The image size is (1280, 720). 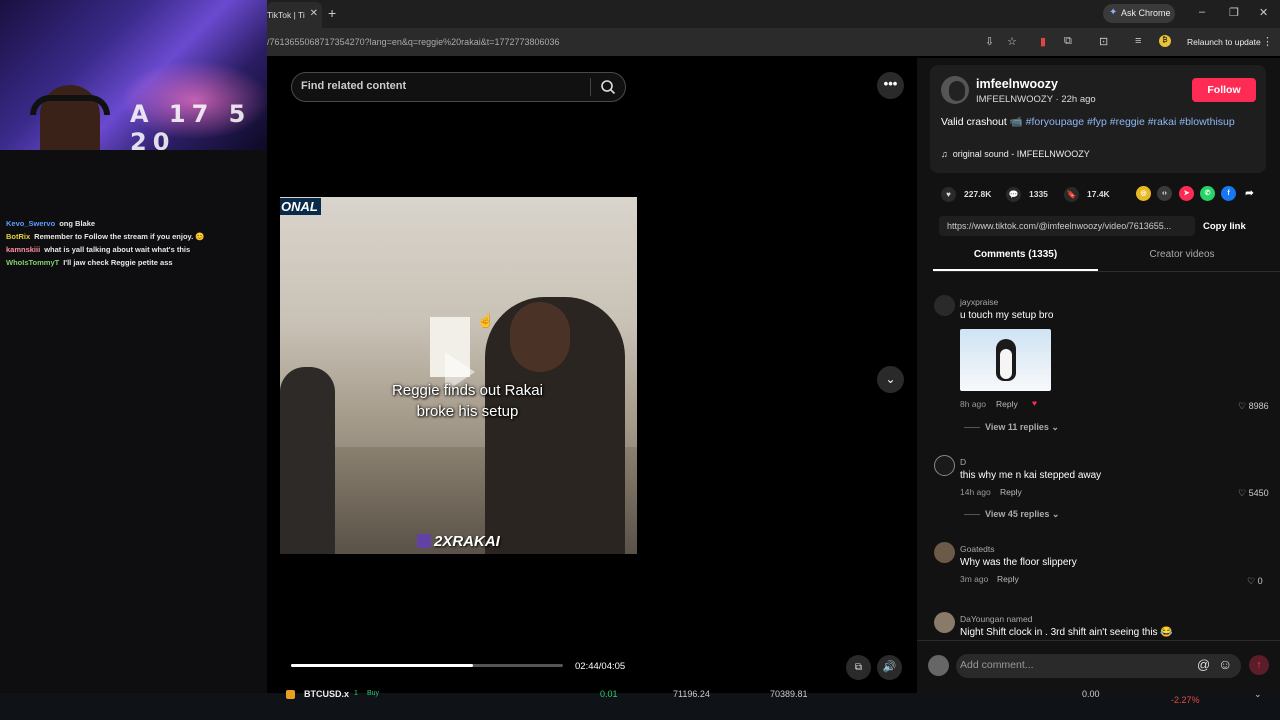 I want to click on ticker-open: 71196.24, so click(x=691, y=694).